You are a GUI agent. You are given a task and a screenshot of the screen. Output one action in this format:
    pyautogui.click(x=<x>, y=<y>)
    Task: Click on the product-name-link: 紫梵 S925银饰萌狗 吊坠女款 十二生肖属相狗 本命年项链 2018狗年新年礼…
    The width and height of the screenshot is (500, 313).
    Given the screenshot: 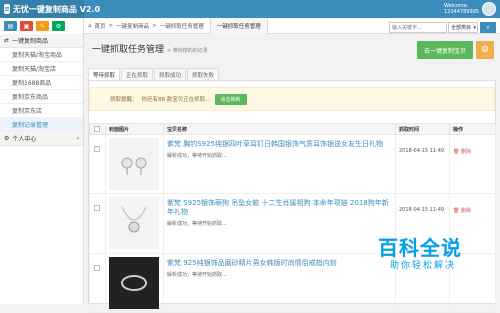 What is the action you would take?
    pyautogui.click(x=279, y=207)
    